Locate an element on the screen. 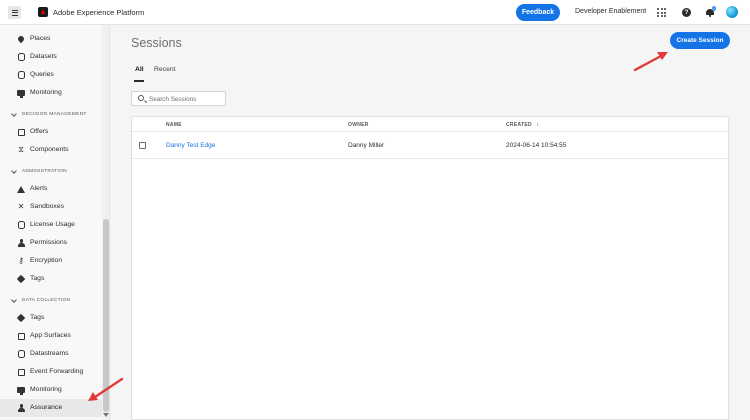 The width and height of the screenshot is (750, 420). sidebar-item-label: Datastreams is located at coordinates (49, 353).